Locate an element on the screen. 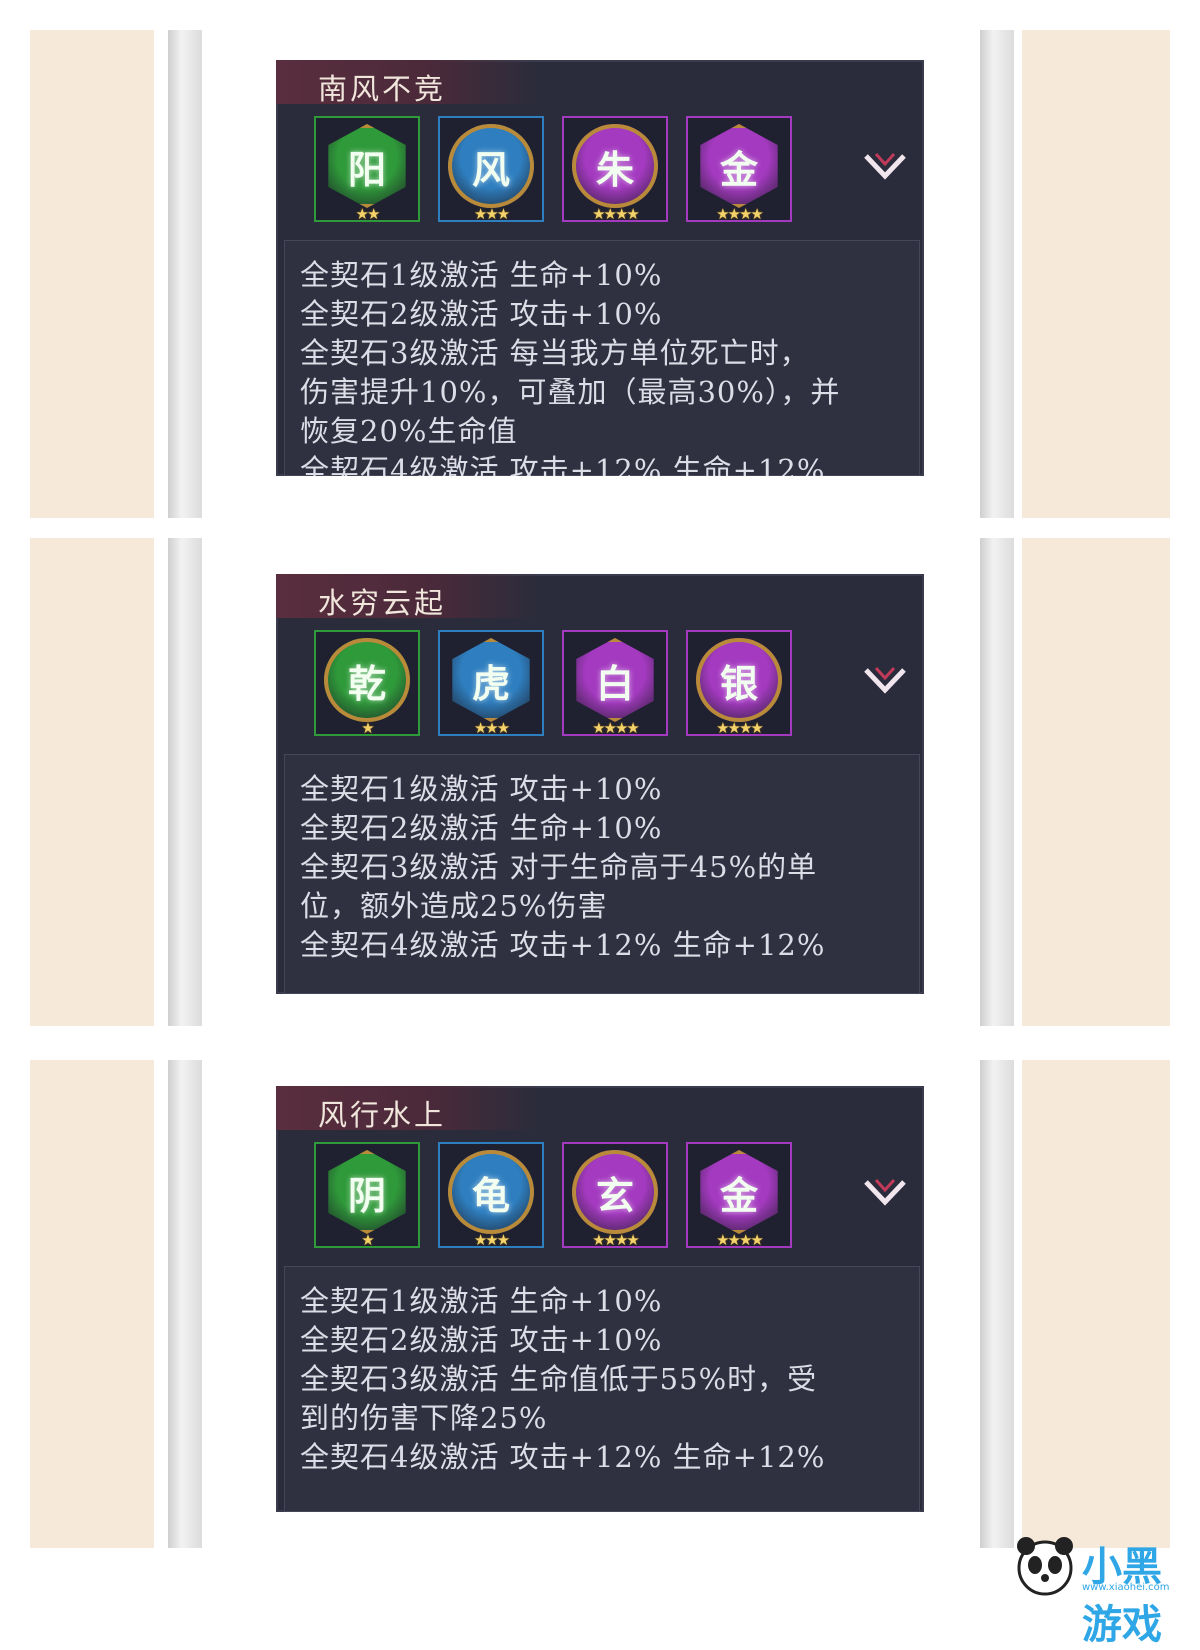  stone-glyph: 银 is located at coordinates (738, 683).